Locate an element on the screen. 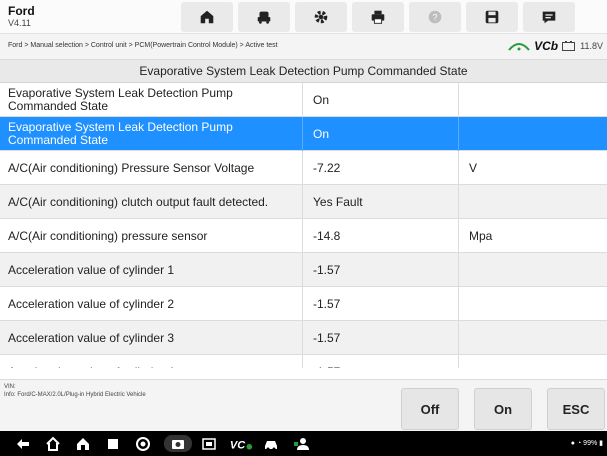 This screenshot has height=456, width=607. home-icon is located at coordinates (207, 17).